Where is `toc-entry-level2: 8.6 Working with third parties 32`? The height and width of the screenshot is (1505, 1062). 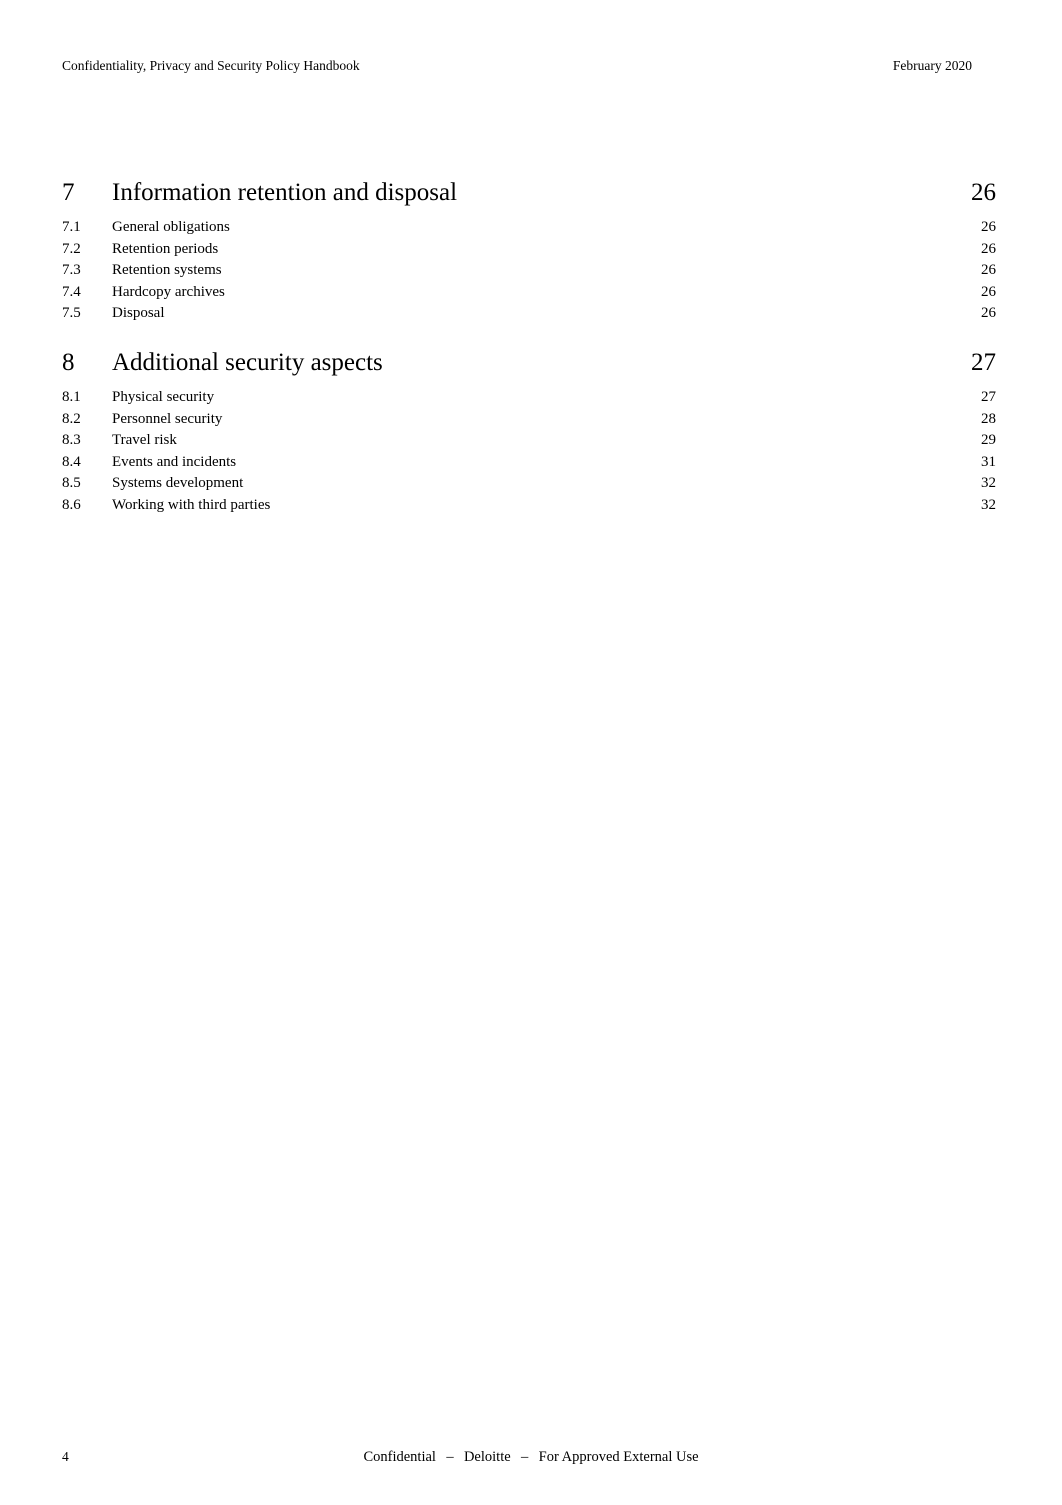
toc-entry-level2: 8.6 Working with third parties 32 is located at coordinates (529, 506).